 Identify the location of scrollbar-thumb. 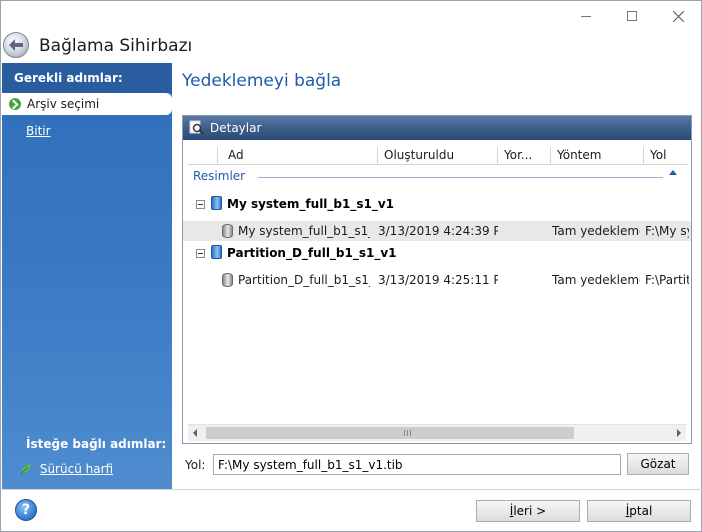
(390, 433).